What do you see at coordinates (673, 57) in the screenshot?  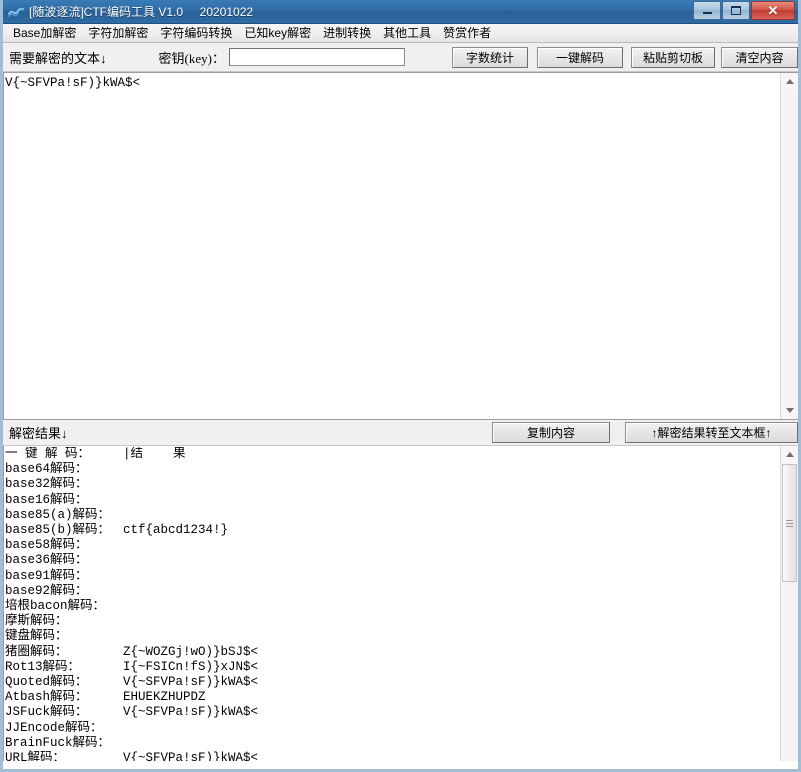 I see `paste-clipboard-button: 粘贴剪切板` at bounding box center [673, 57].